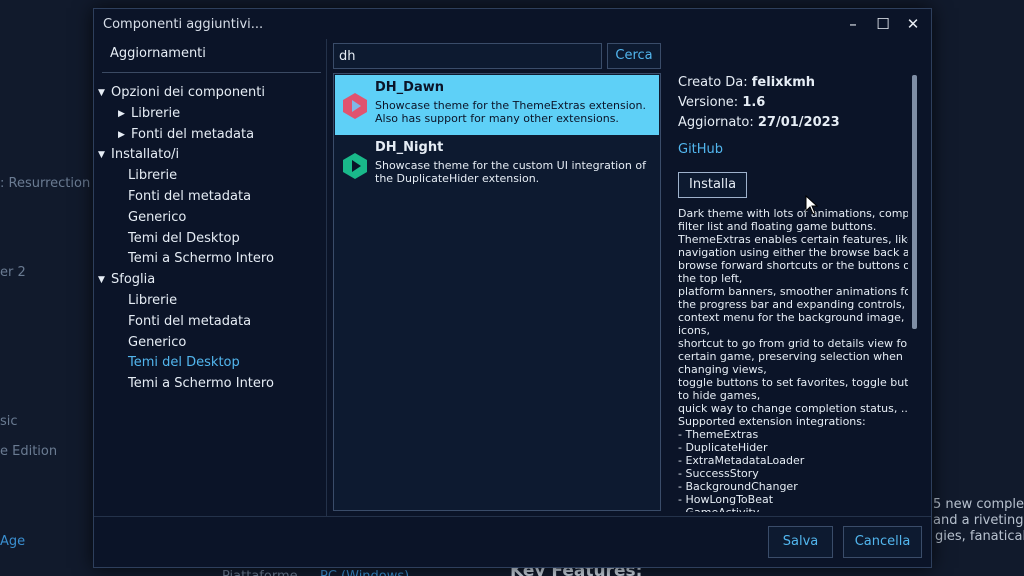 Image resolution: width=1024 pixels, height=576 pixels. Describe the element at coordinates (700, 149) in the screenshot. I see `github-link: GitHub` at that location.